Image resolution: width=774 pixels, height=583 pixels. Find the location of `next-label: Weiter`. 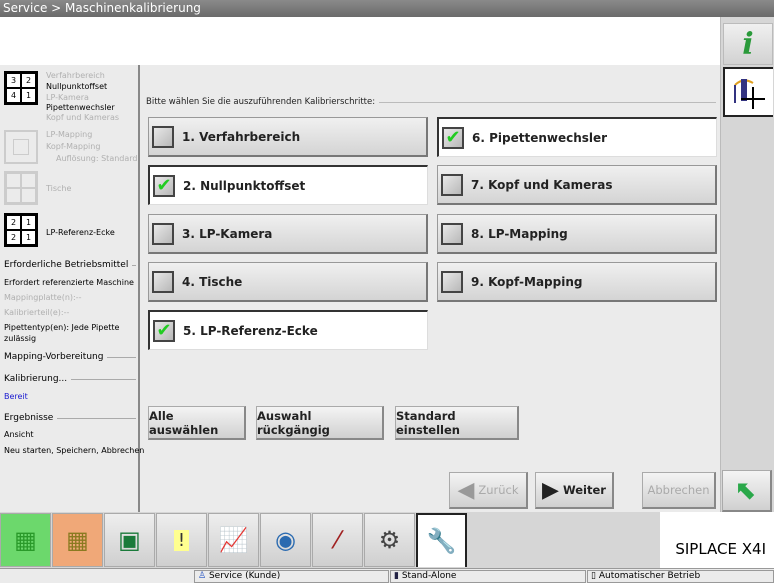

next-label: Weiter is located at coordinates (584, 490).